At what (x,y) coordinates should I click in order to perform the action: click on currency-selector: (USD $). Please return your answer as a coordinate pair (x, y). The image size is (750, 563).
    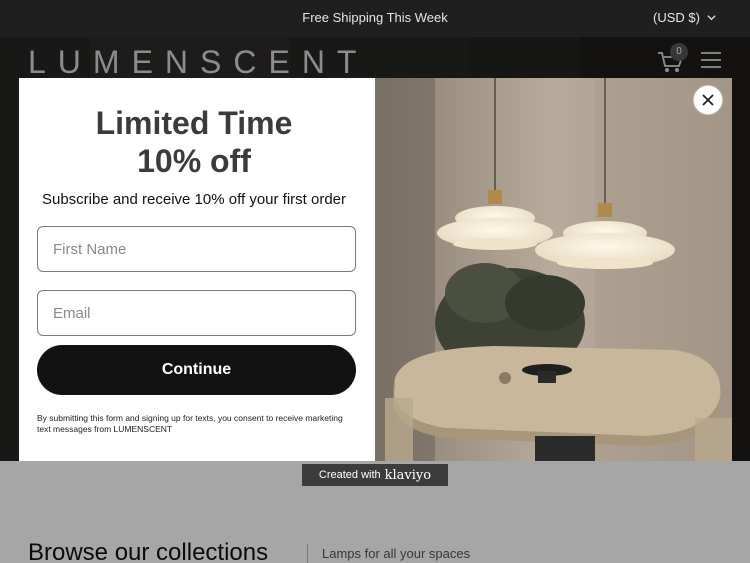
    Looking at the image, I should click on (685, 17).